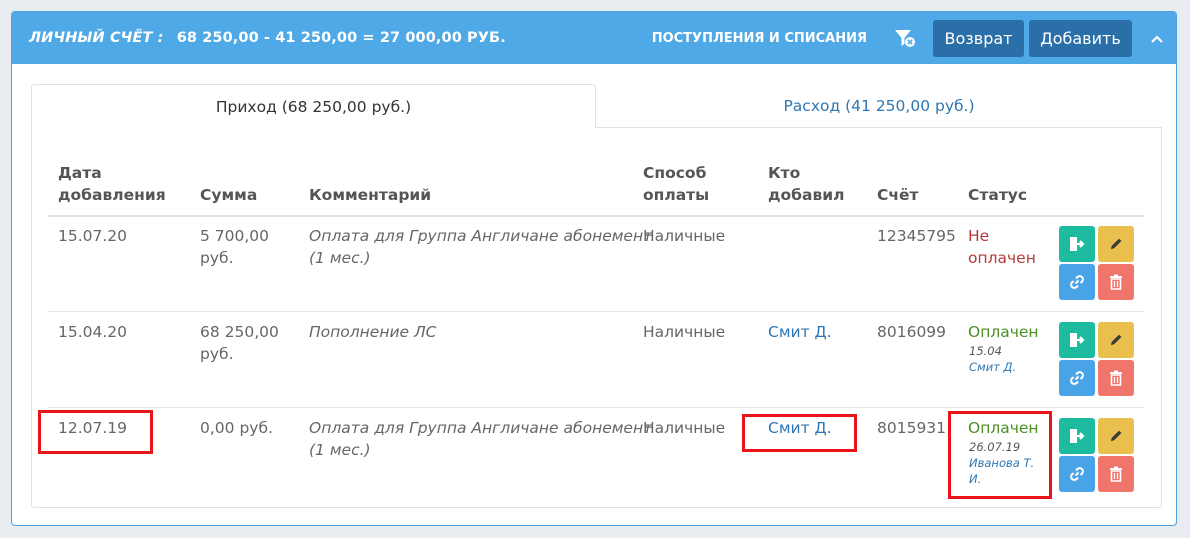  Describe the element at coordinates (905, 38) in the screenshot. I see `filter-icon` at that location.